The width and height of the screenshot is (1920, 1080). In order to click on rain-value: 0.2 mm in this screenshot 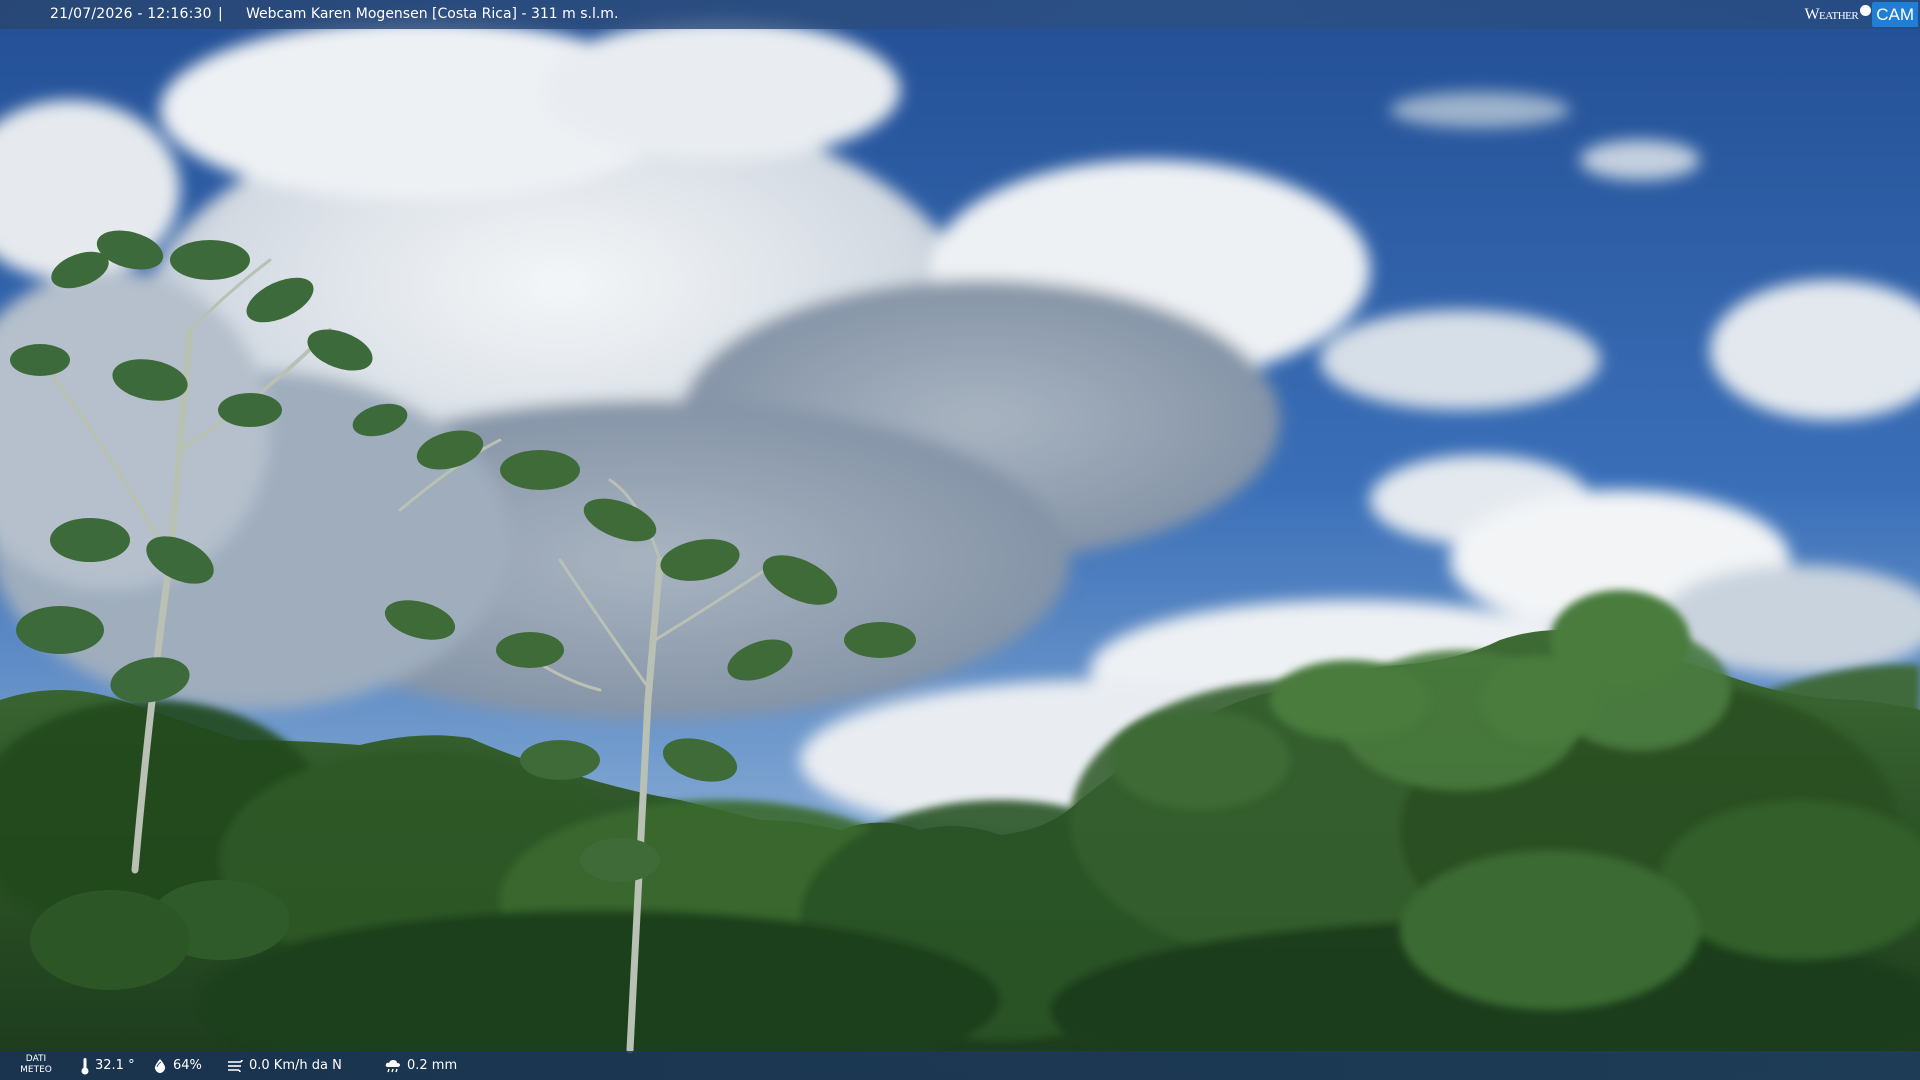, I will do `click(432, 1065)`.